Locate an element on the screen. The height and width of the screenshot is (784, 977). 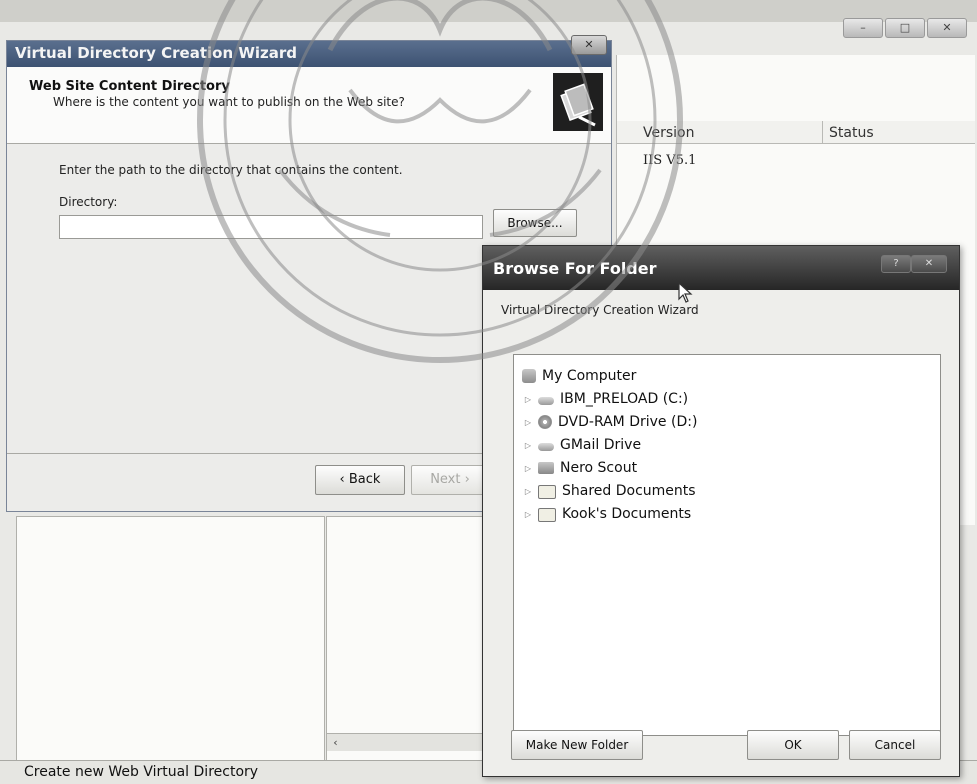
tree-item-label: Kook's Documents is located at coordinates (627, 514).